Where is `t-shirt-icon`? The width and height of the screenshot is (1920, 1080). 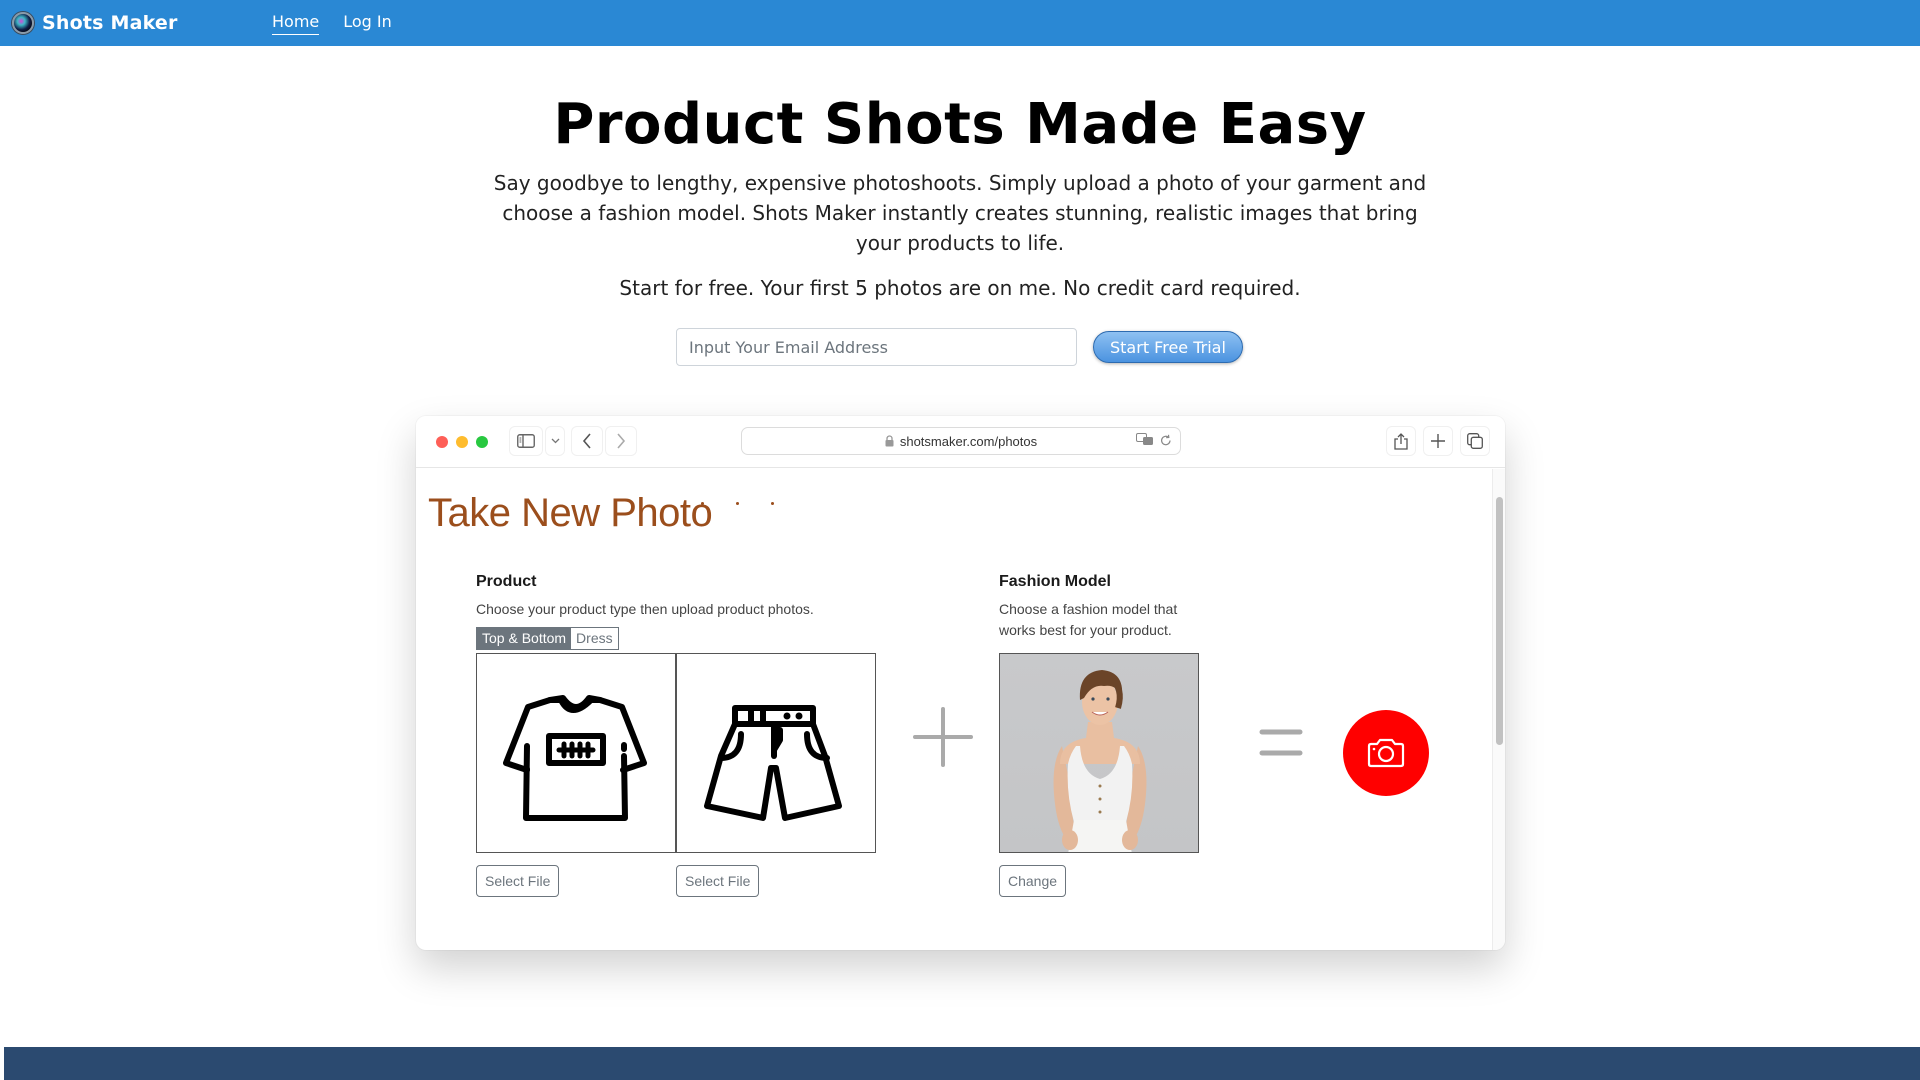 t-shirt-icon is located at coordinates (575, 758).